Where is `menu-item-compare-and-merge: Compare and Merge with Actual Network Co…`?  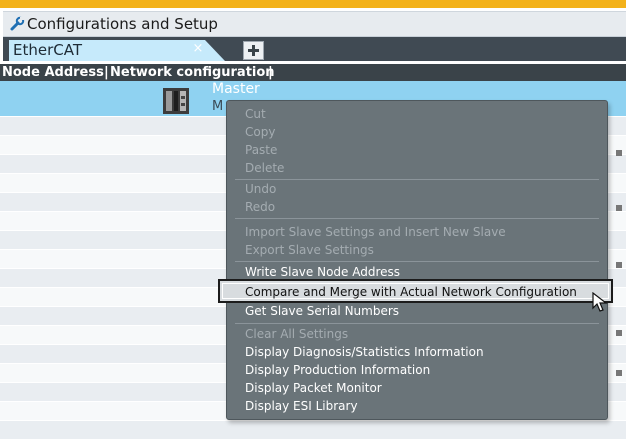
menu-item-compare-and-merge: Compare and Merge with Actual Network Co… is located at coordinates (415, 291).